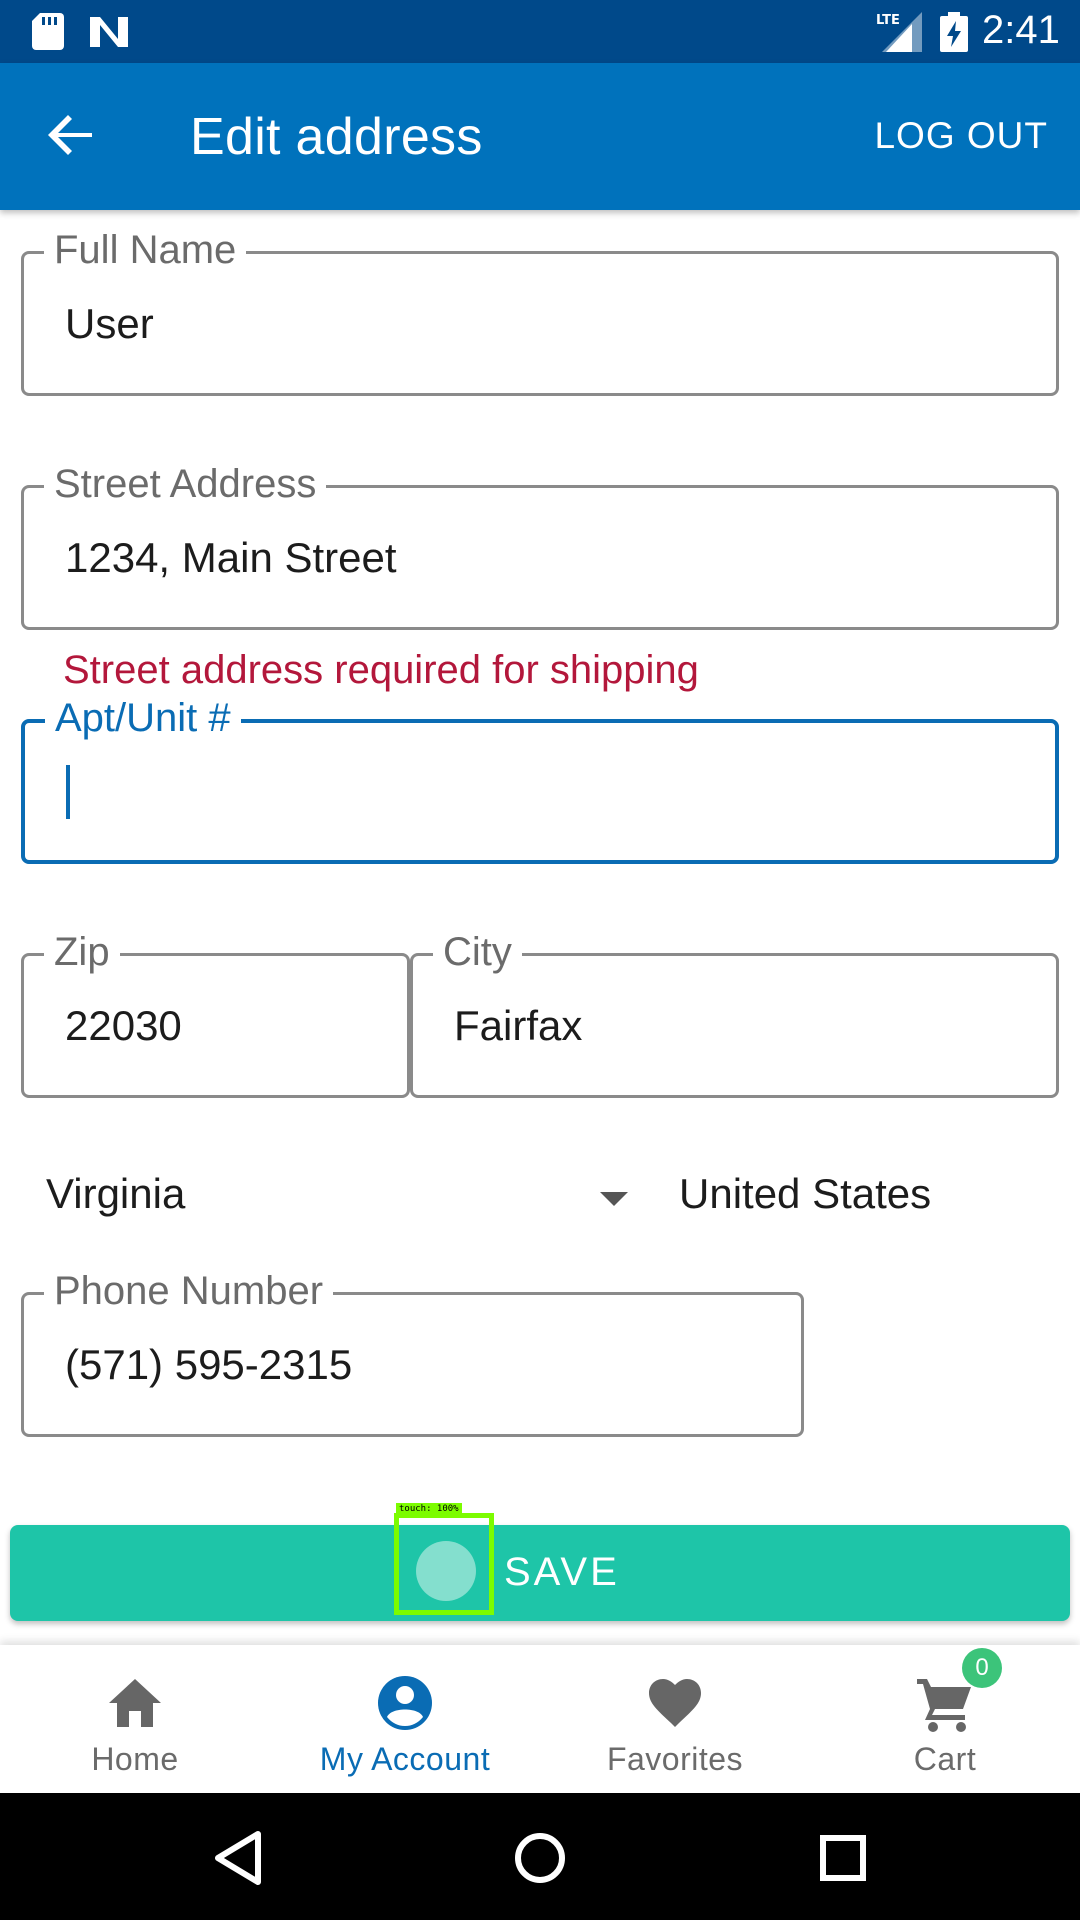  Describe the element at coordinates (477, 952) in the screenshot. I see `city-label: City` at that location.